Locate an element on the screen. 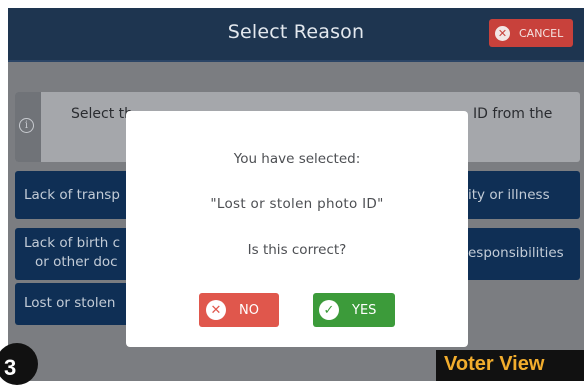 This screenshot has height=385, width=584. reason-lost-or-stolen-photo-id: Lost or stolen is located at coordinates (75, 304).